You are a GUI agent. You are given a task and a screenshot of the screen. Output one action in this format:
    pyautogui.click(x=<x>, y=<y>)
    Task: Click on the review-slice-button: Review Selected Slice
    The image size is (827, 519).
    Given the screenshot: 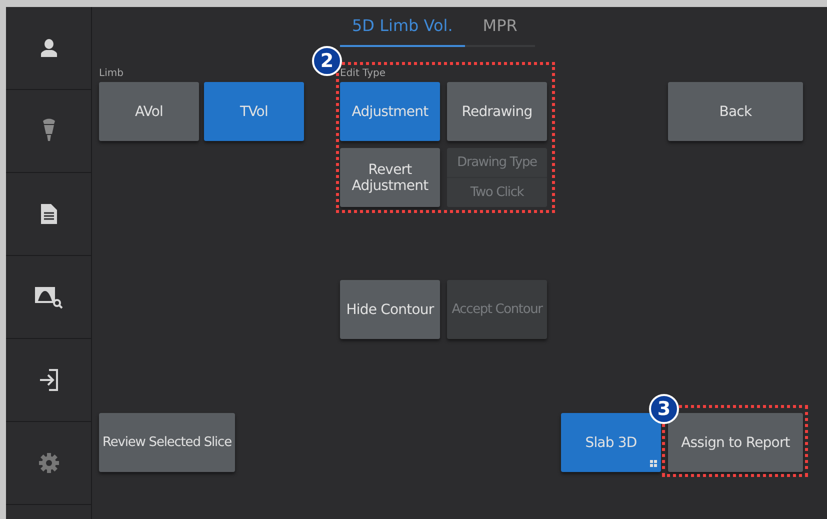 What is the action you would take?
    pyautogui.click(x=167, y=442)
    